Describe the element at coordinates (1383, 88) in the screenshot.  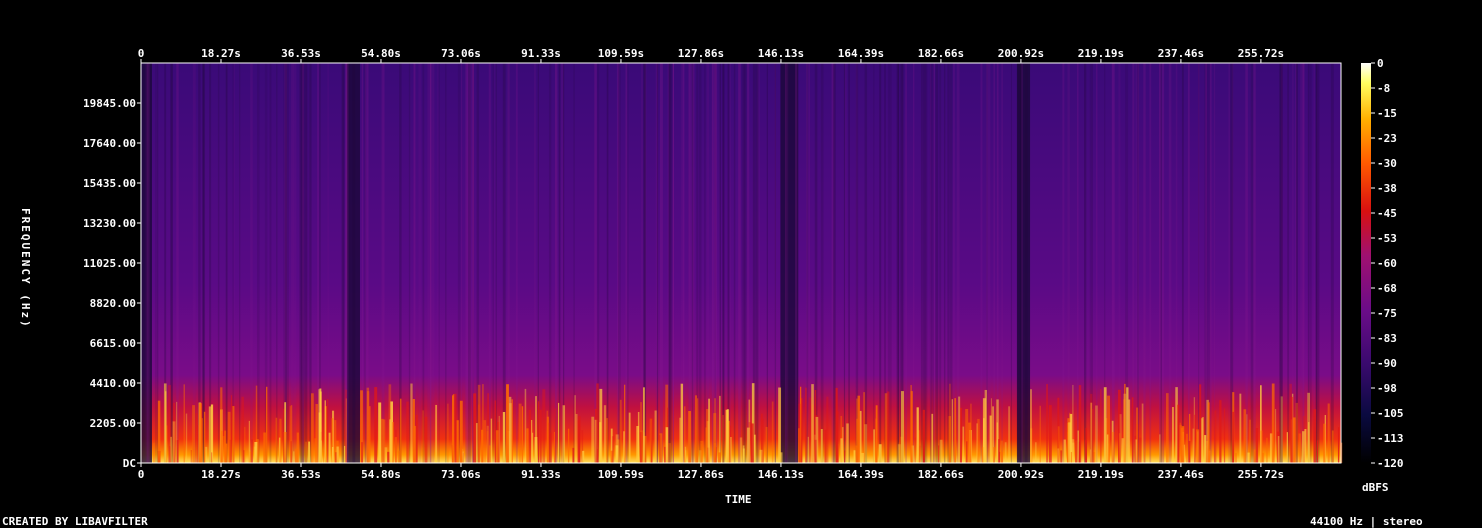
I see `colorbar-tick-label: -8` at that location.